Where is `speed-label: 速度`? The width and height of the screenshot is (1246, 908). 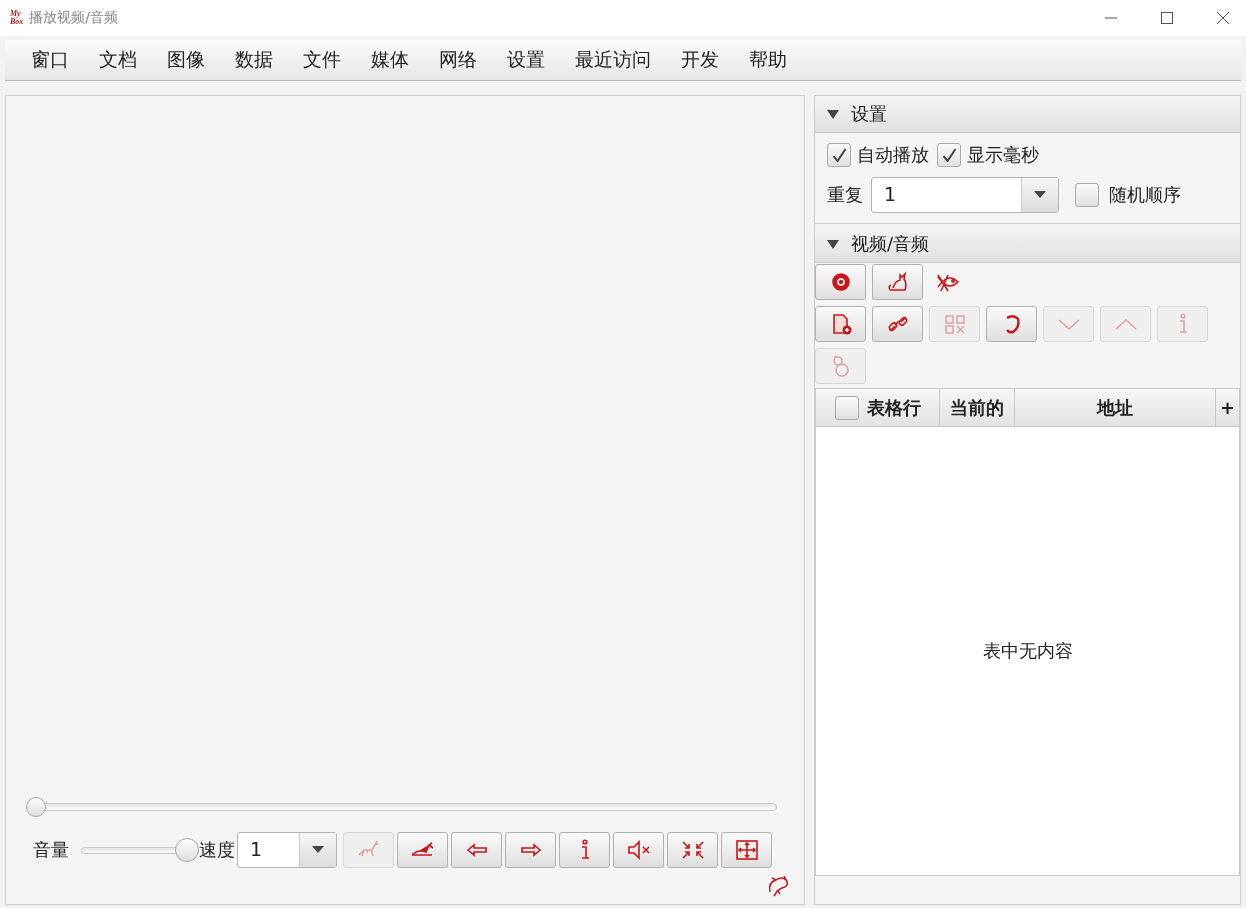
speed-label: 速度 is located at coordinates (217, 850).